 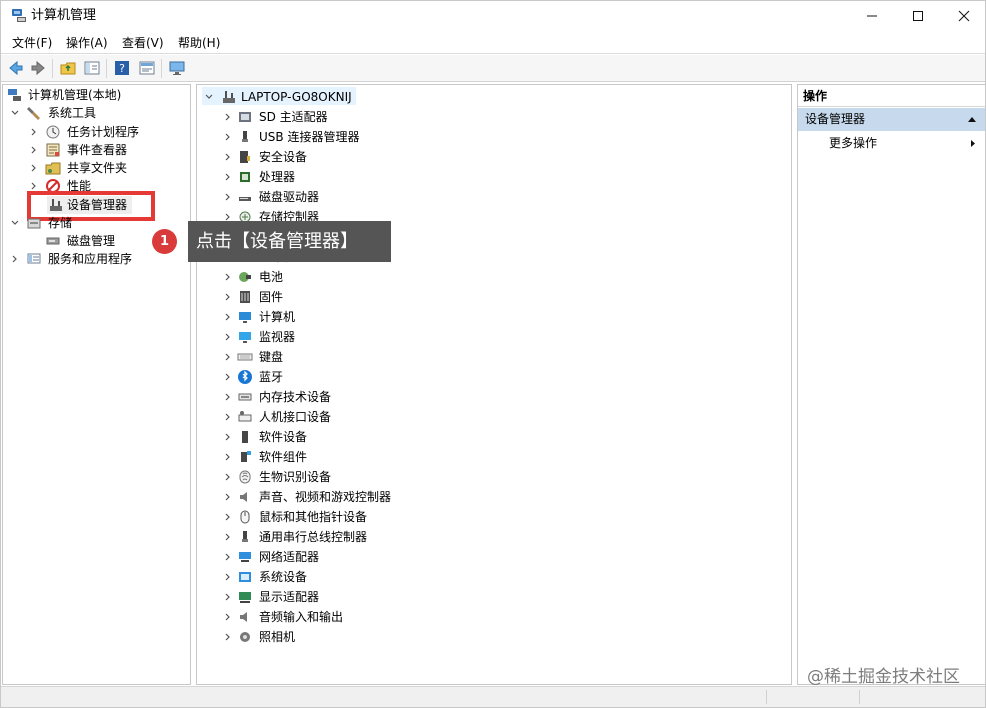 I want to click on device-category-battery: 电池, so click(x=348, y=277).